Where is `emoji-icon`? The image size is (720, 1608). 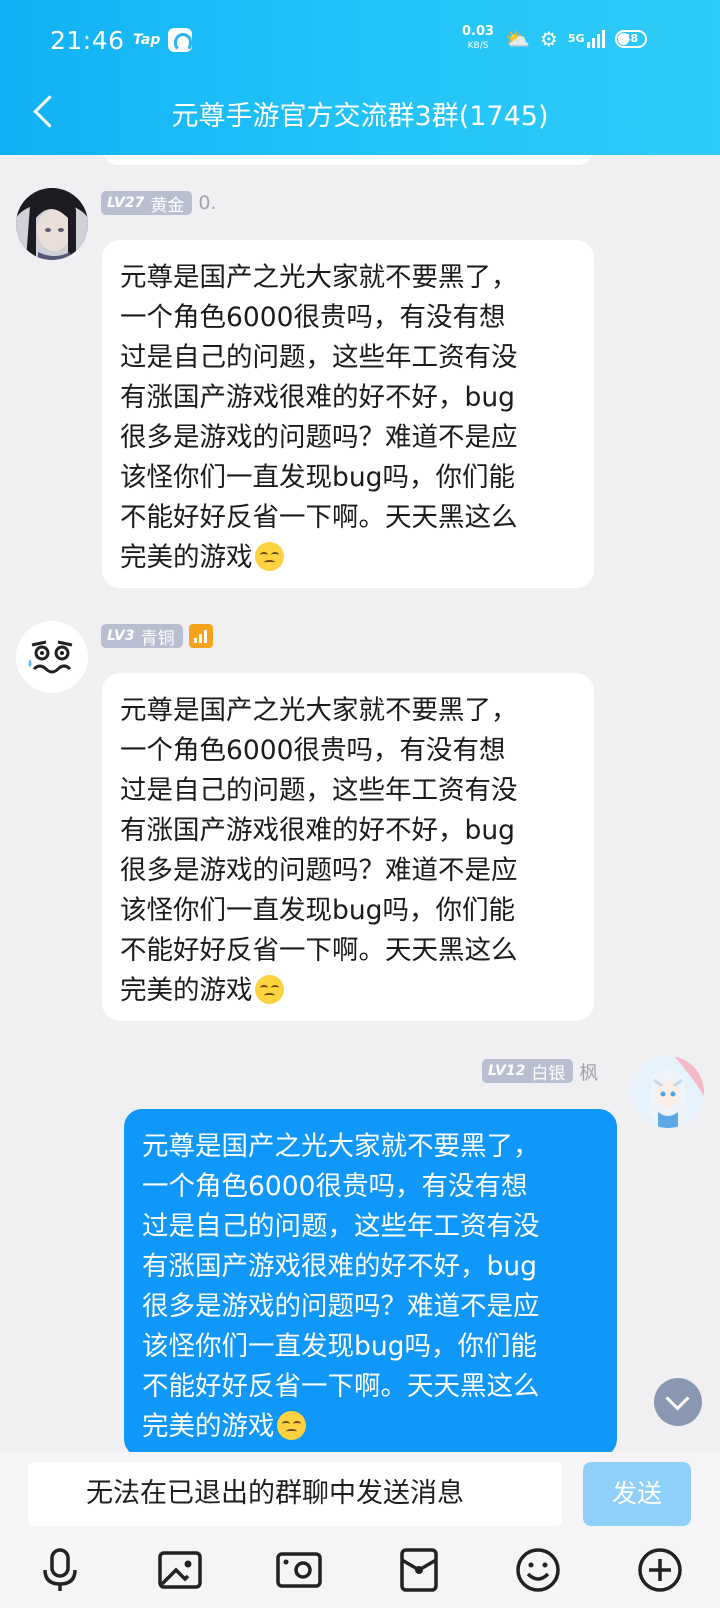
emoji-icon is located at coordinates (538, 1570).